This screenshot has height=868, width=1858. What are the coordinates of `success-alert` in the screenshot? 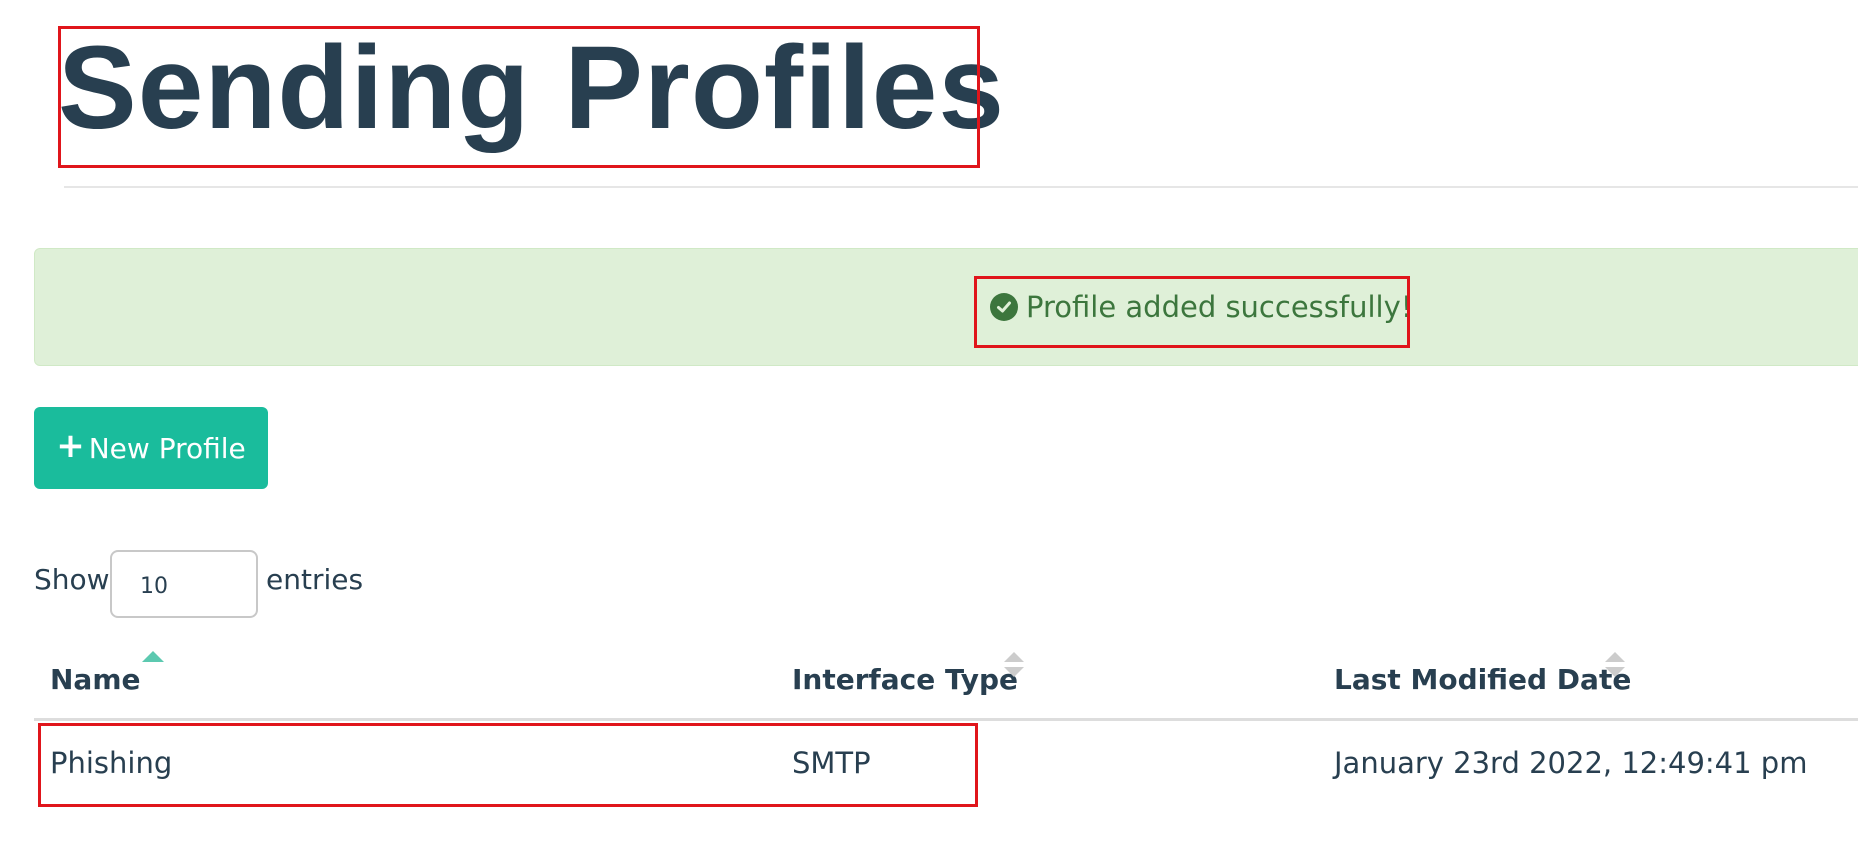 It's located at (946, 307).